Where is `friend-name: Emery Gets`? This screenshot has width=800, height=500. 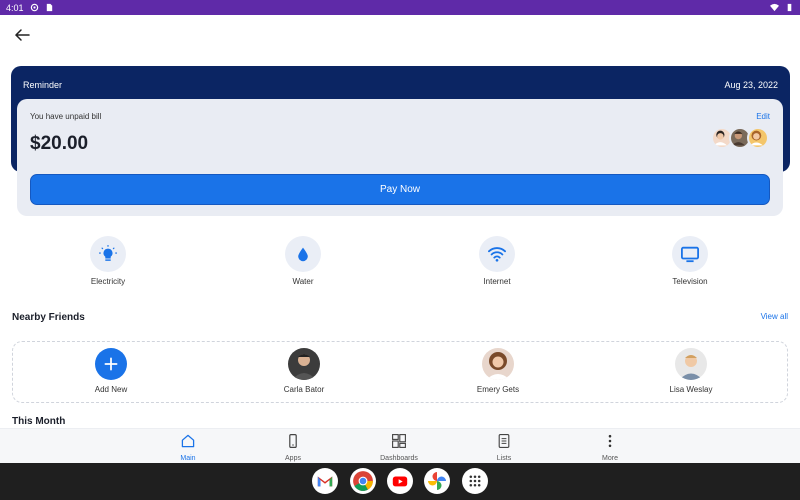 friend-name: Emery Gets is located at coordinates (498, 389).